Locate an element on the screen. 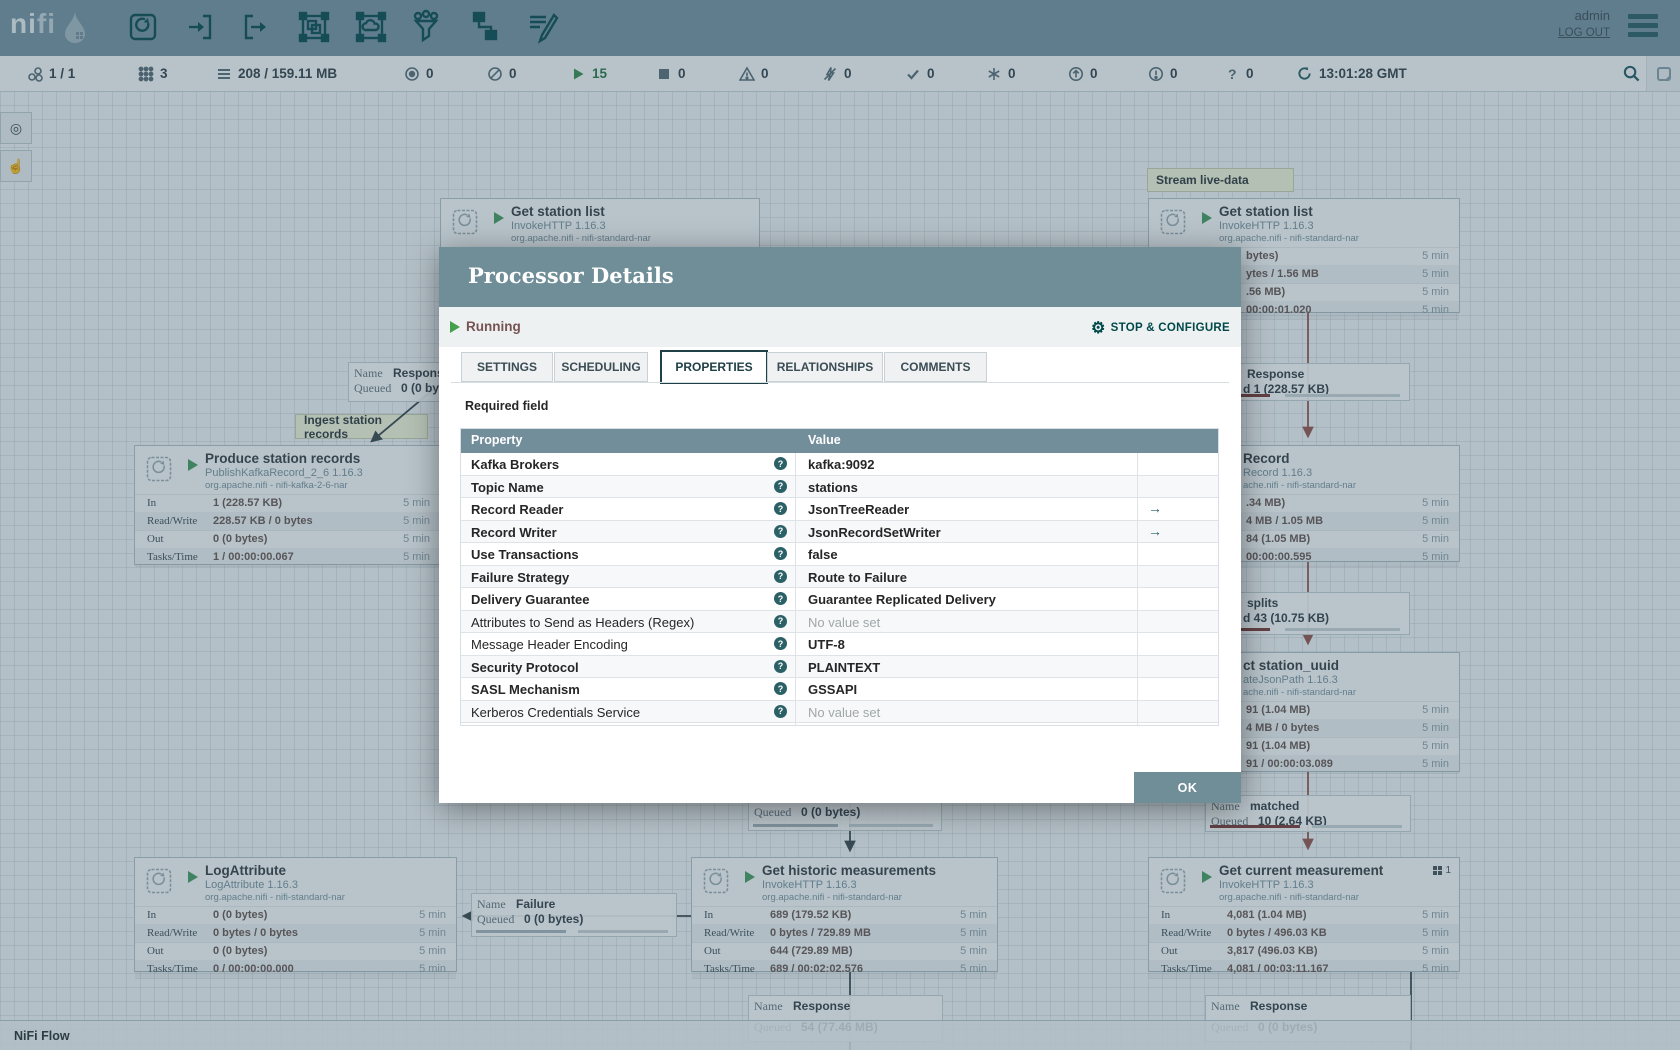 Image resolution: width=1680 pixels, height=1050 pixels. property-name-cell: Kerberos User Service? is located at coordinates (628, 724).